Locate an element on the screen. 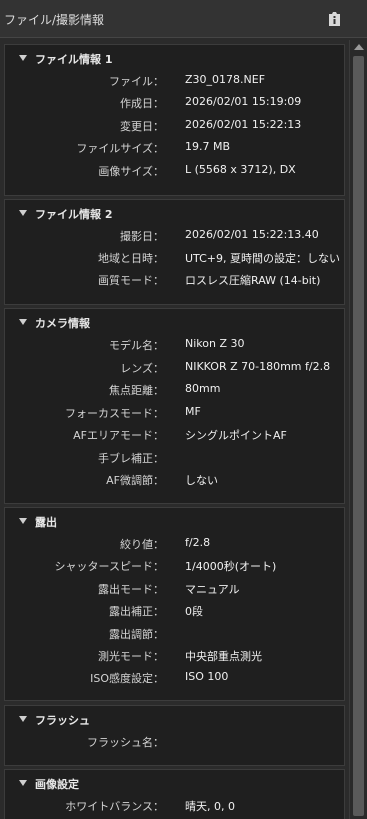 The width and height of the screenshot is (367, 819). field-value: L (5568 x 3712), DX is located at coordinates (240, 169).